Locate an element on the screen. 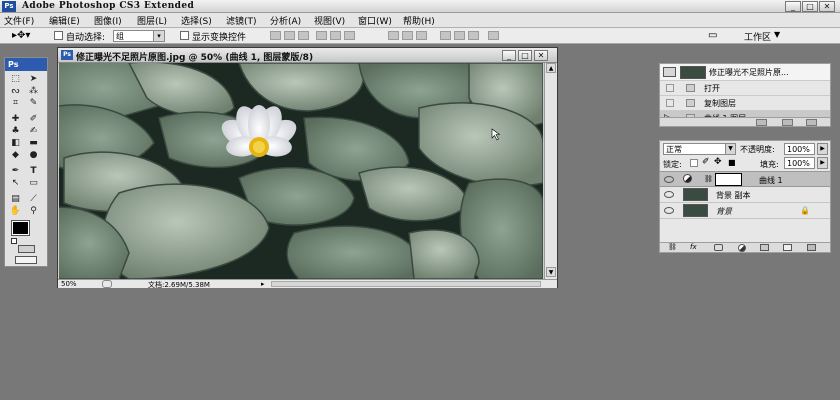  align-right-icon is located at coordinates (349, 35).